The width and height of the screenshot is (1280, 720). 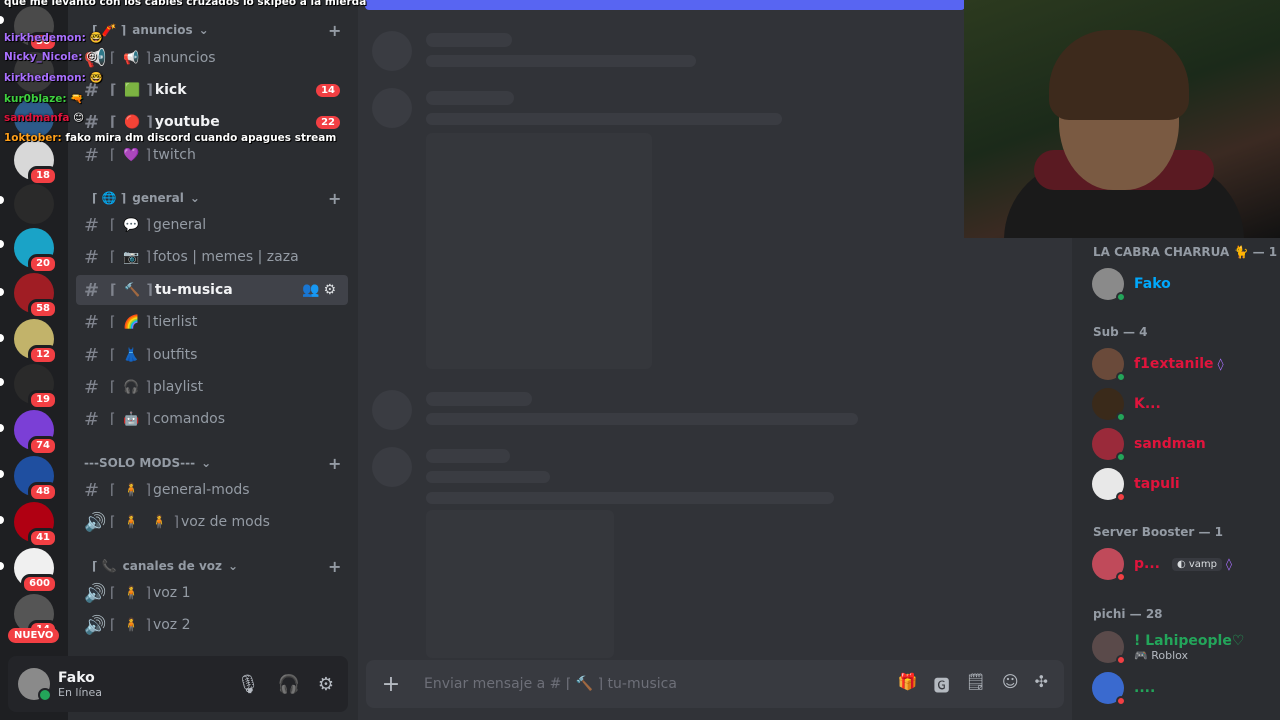 I want to click on gift-icon: 🎁, so click(x=908, y=684).